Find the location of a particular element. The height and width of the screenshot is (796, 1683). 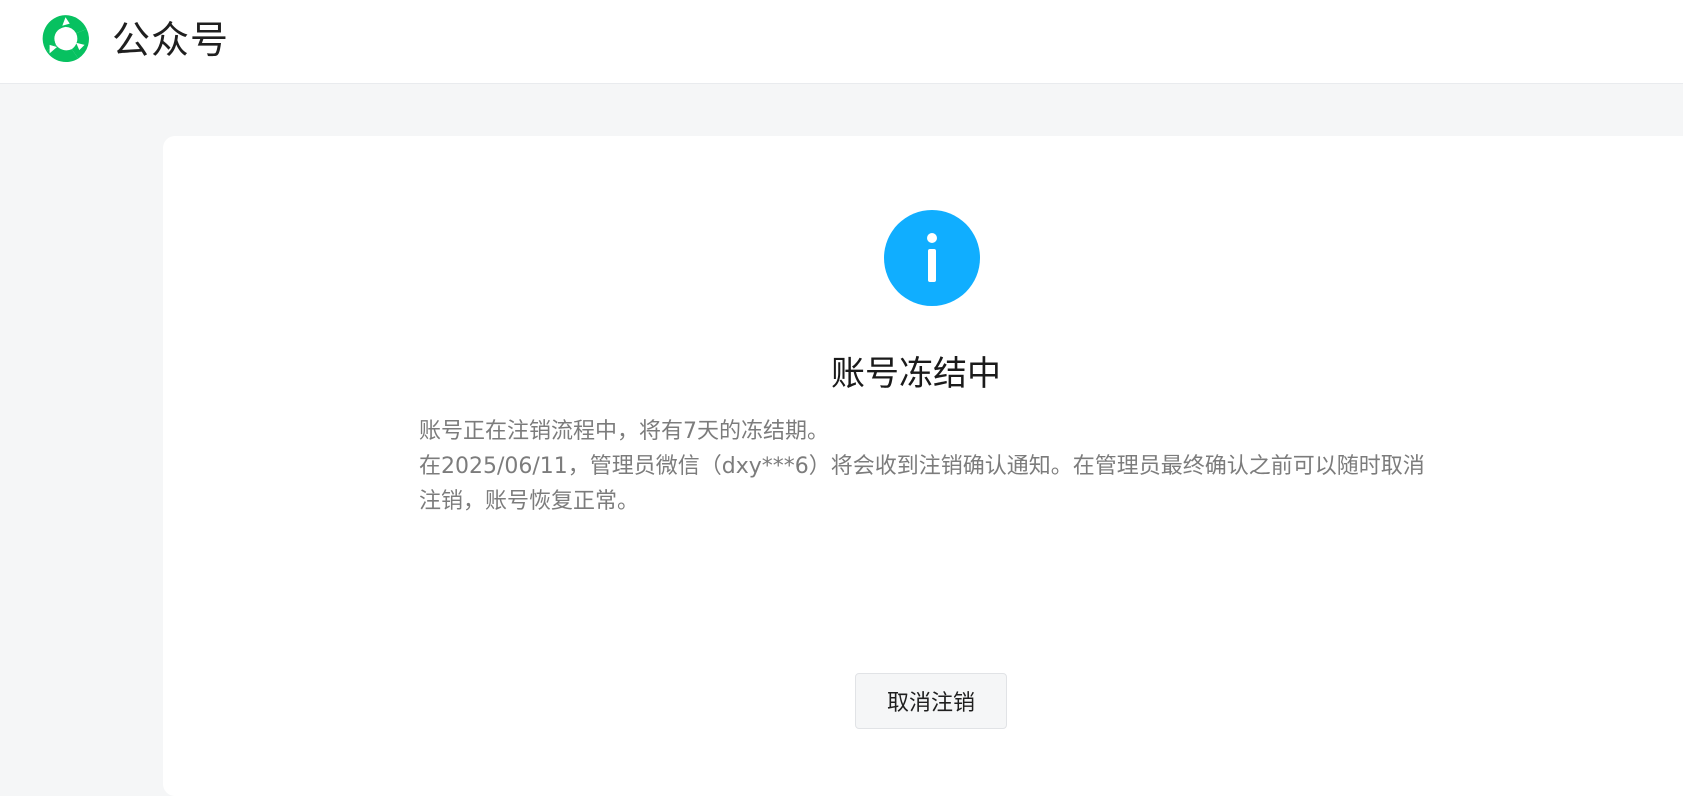

cancel-deregistration-button: 取消注销 is located at coordinates (931, 701).